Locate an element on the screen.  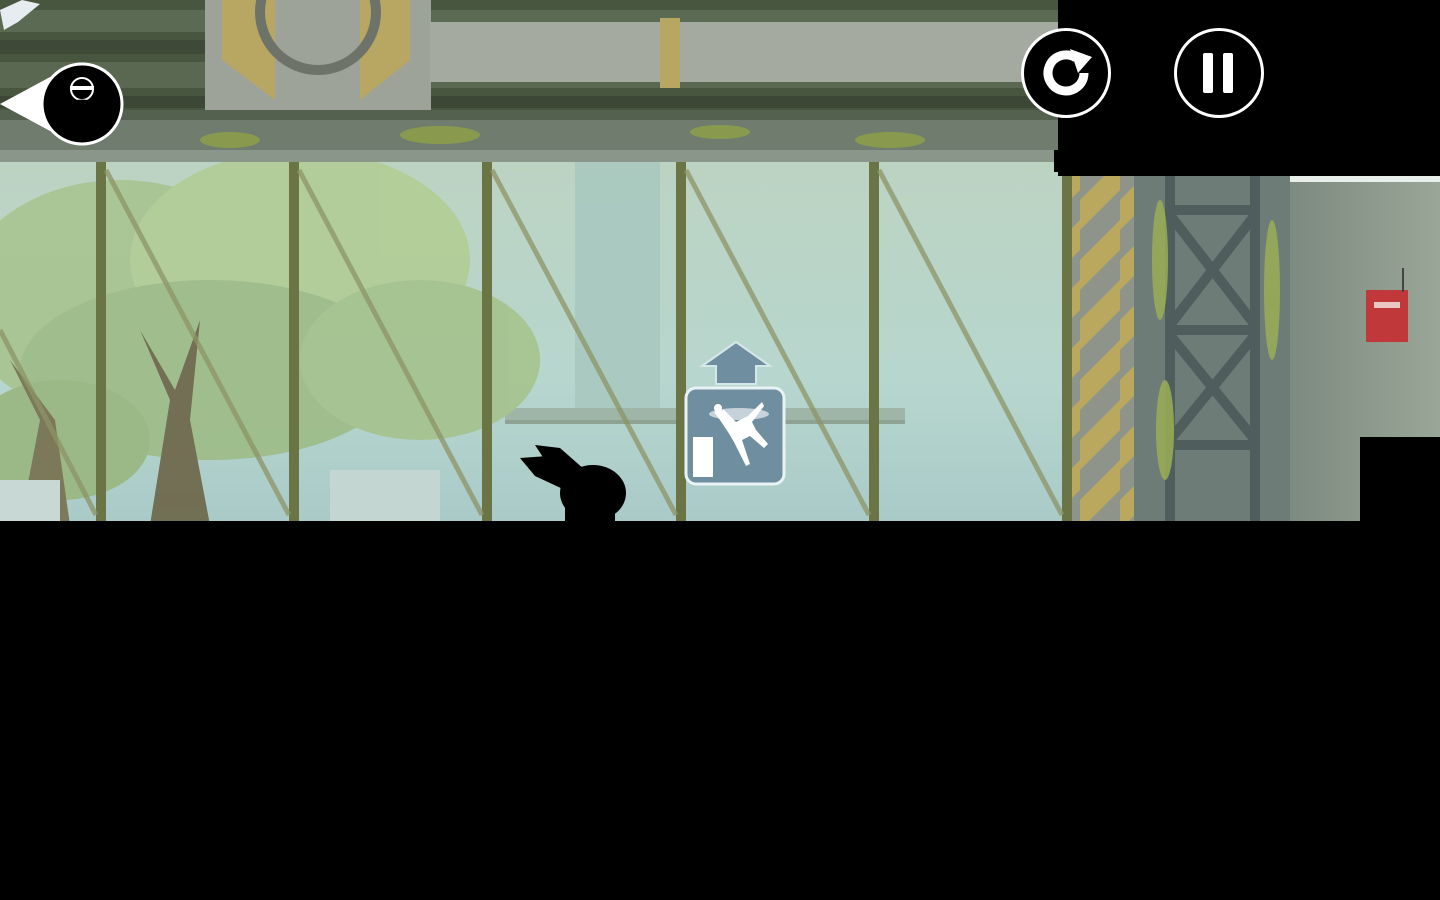
restart-button is located at coordinates (1066, 73).